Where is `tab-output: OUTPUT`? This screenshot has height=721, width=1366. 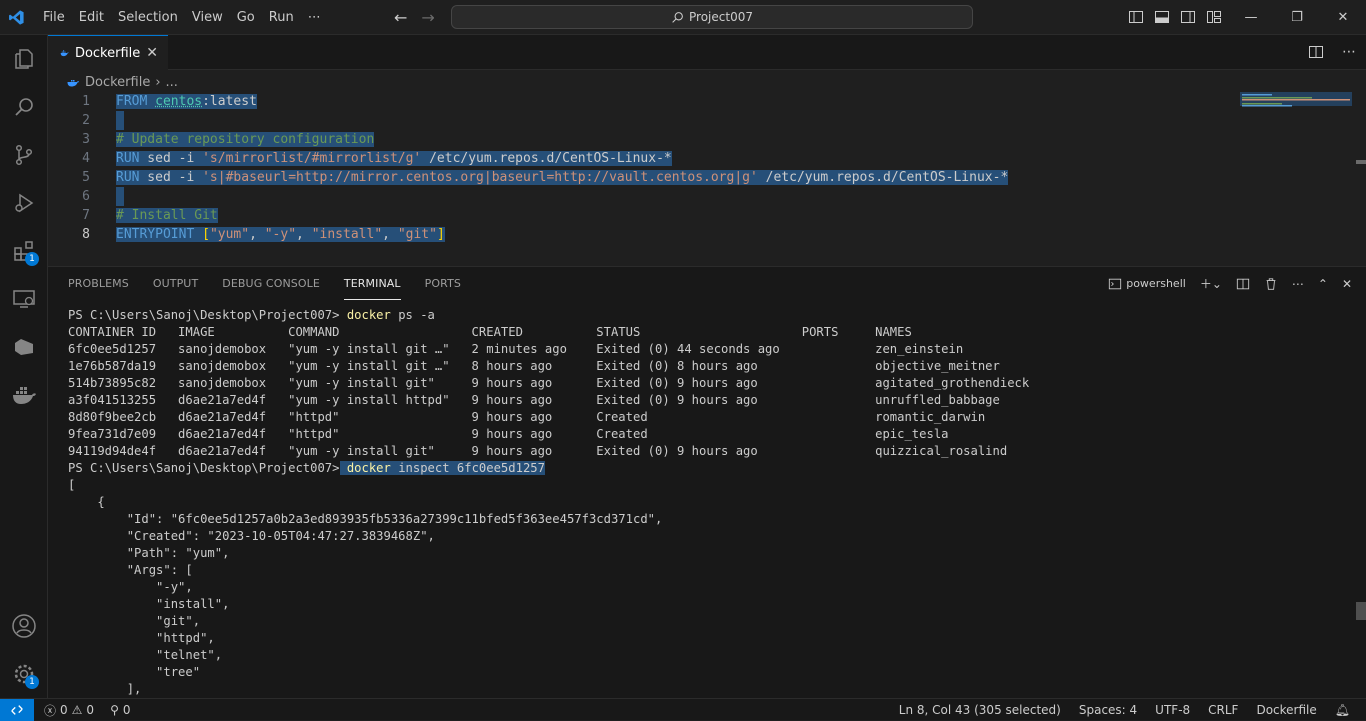 tab-output: OUTPUT is located at coordinates (175, 284).